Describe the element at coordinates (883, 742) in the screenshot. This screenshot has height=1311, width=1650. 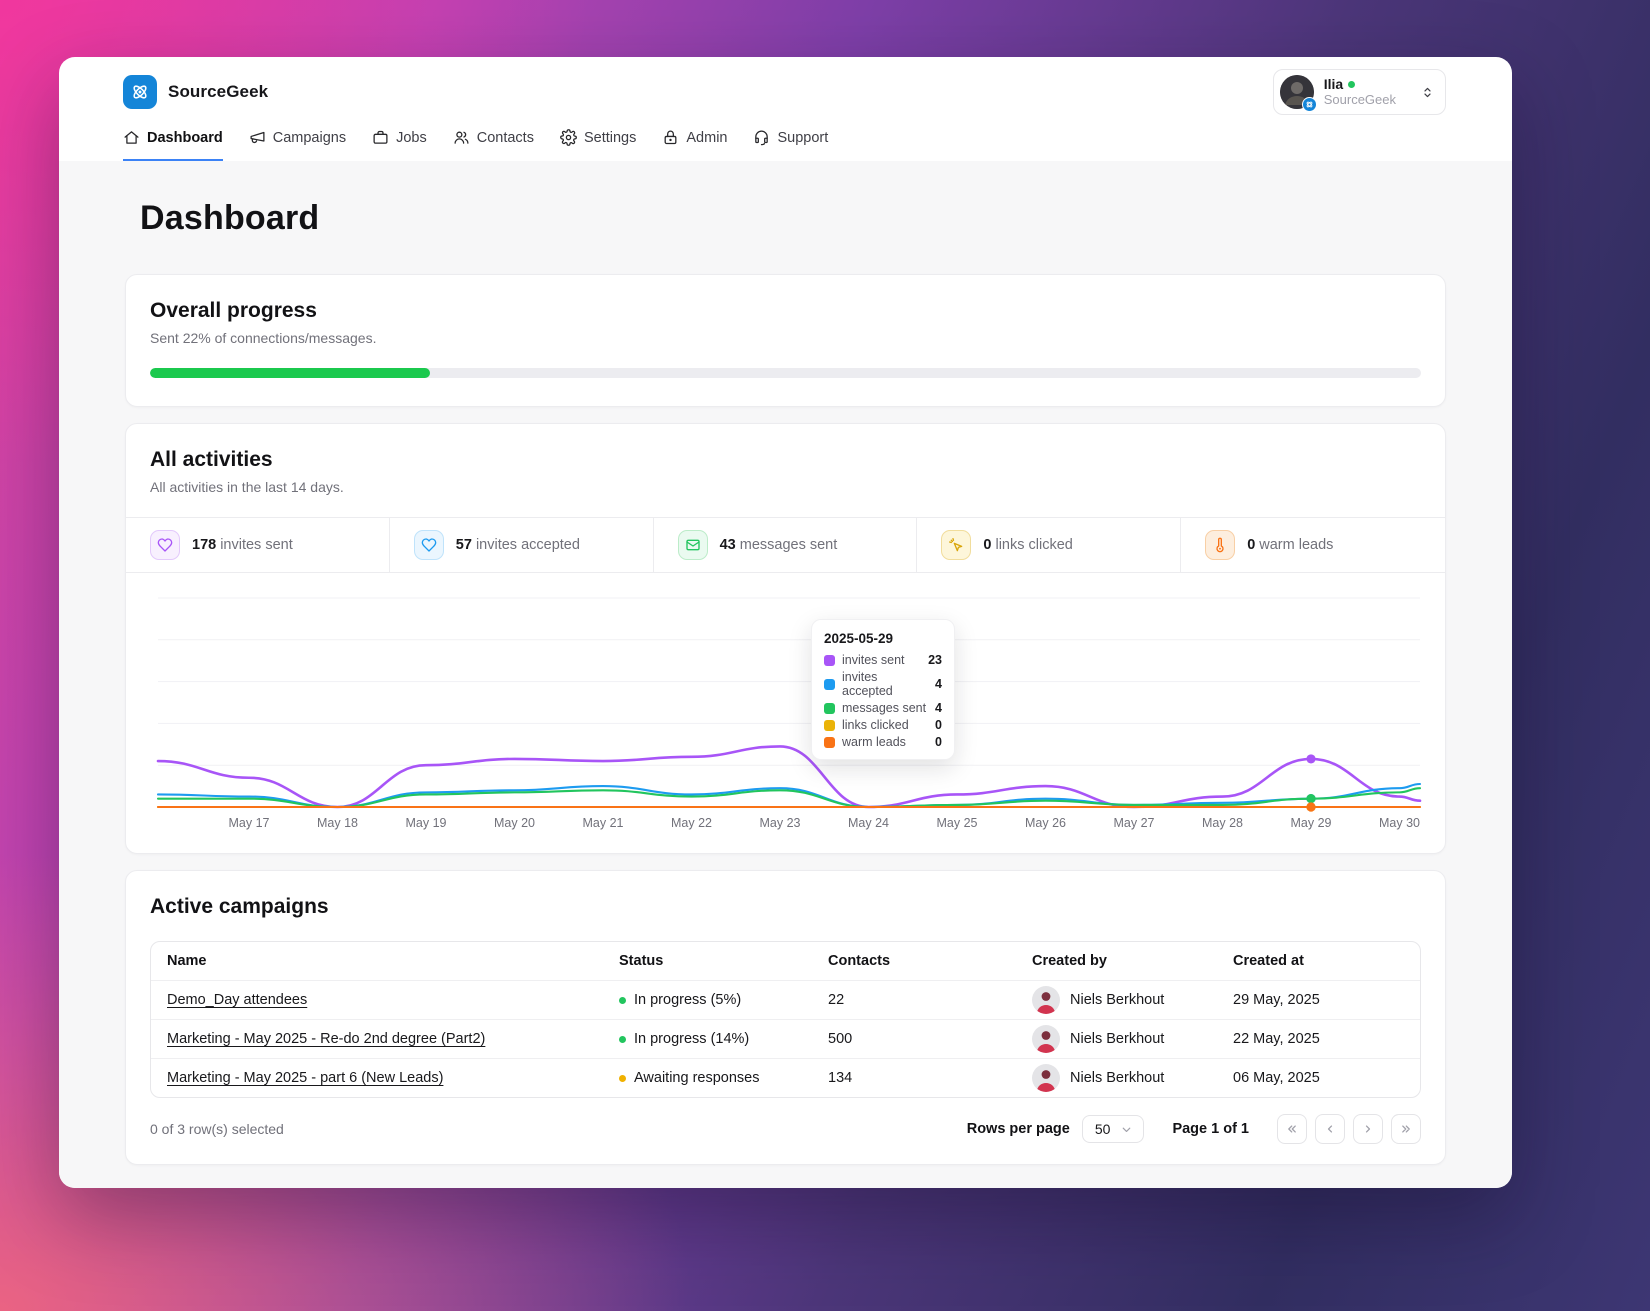
I see `tooltip-row: warm leads 0` at that location.